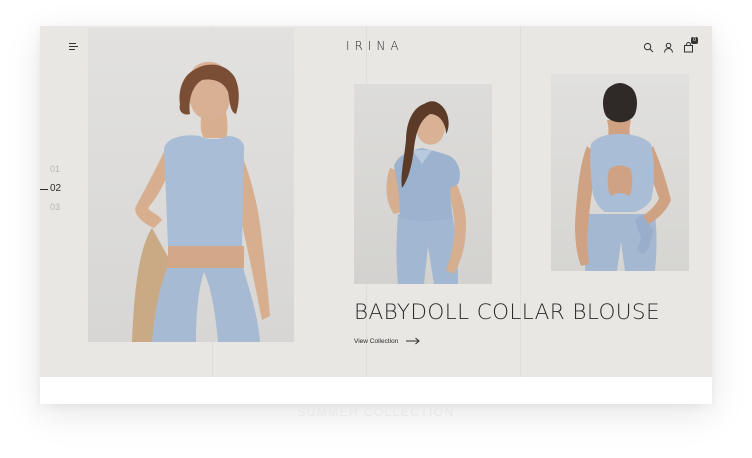 This screenshot has height=458, width=752. I want to click on view-collection-link: View Collection, so click(387, 341).